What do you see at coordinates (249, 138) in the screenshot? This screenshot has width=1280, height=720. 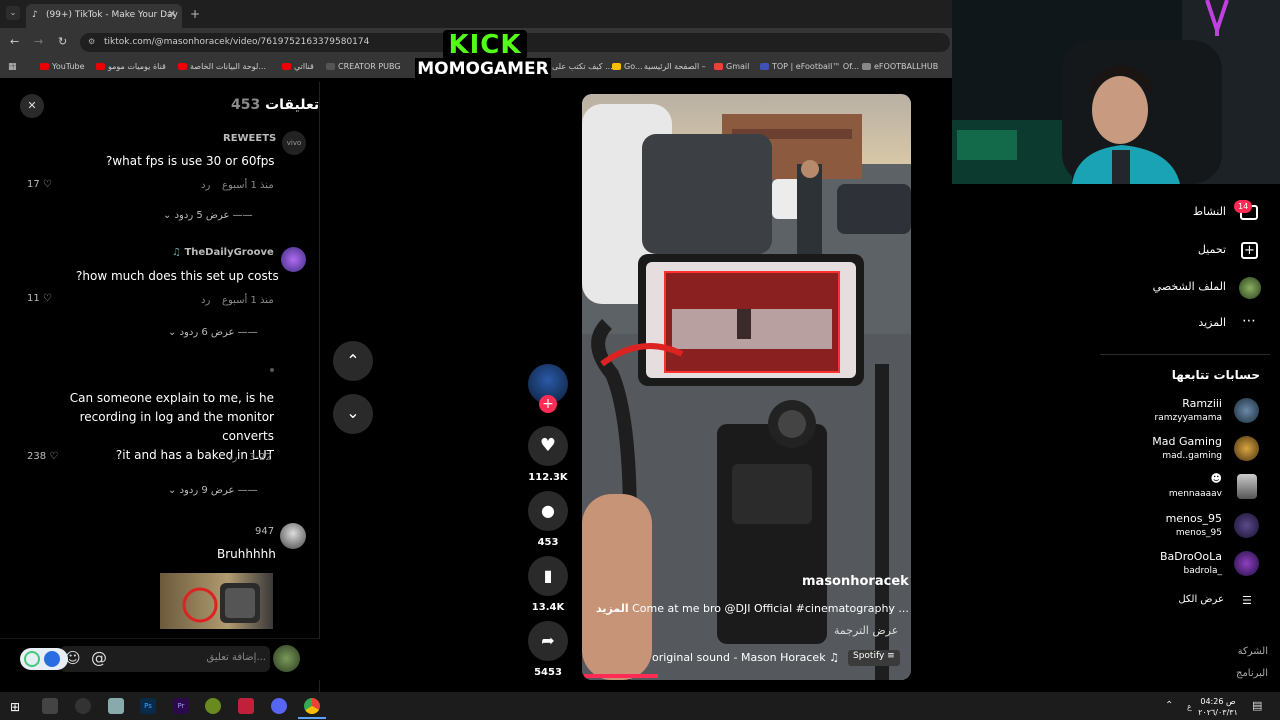 I see `comment-username: REWEETS` at bounding box center [249, 138].